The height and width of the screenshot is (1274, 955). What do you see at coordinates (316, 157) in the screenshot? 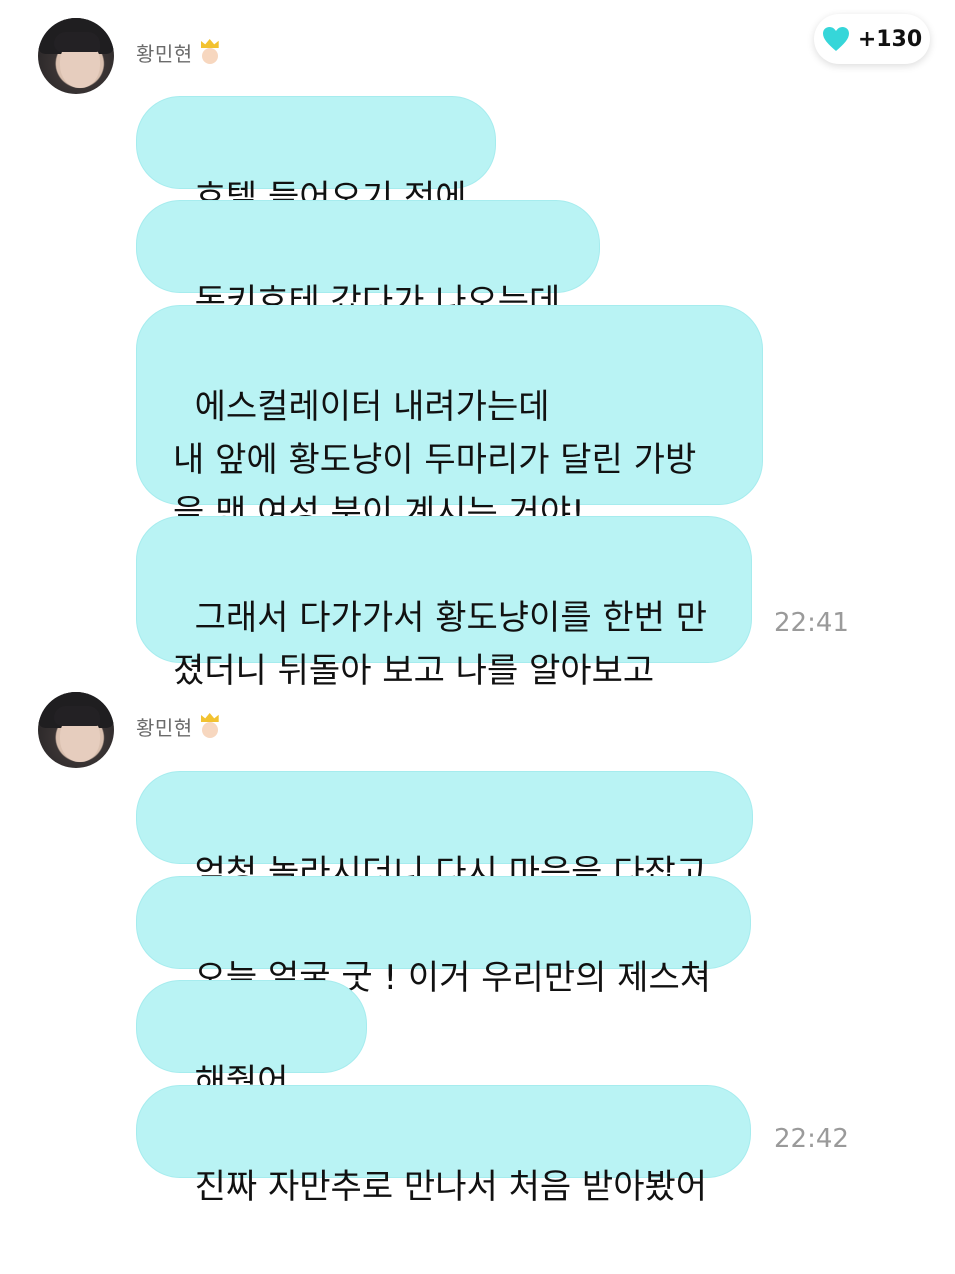
I see `message-bubble: 호텔 들어오기 전에` at bounding box center [316, 157].